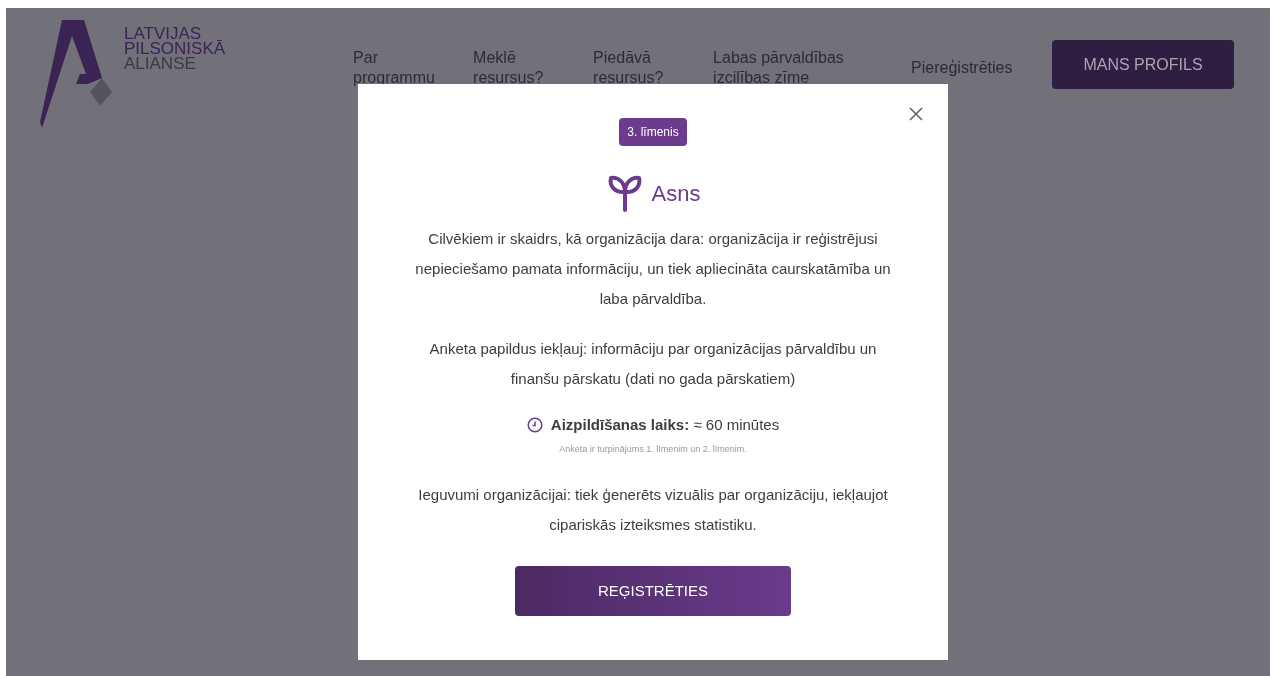 The width and height of the screenshot is (1276, 676). What do you see at coordinates (394, 68) in the screenshot?
I see `nav-link: Par programmu` at bounding box center [394, 68].